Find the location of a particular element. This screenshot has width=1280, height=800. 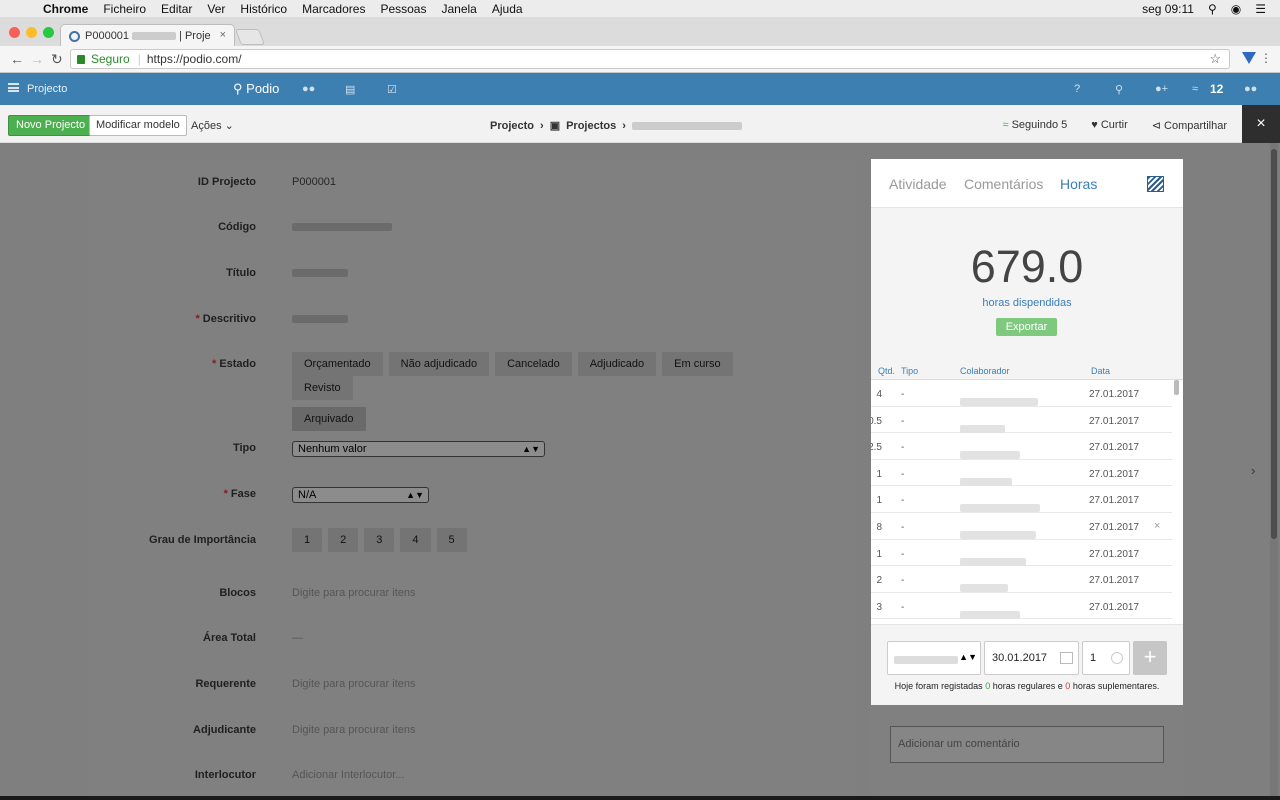

reload-icon: ↻ is located at coordinates (57, 59).